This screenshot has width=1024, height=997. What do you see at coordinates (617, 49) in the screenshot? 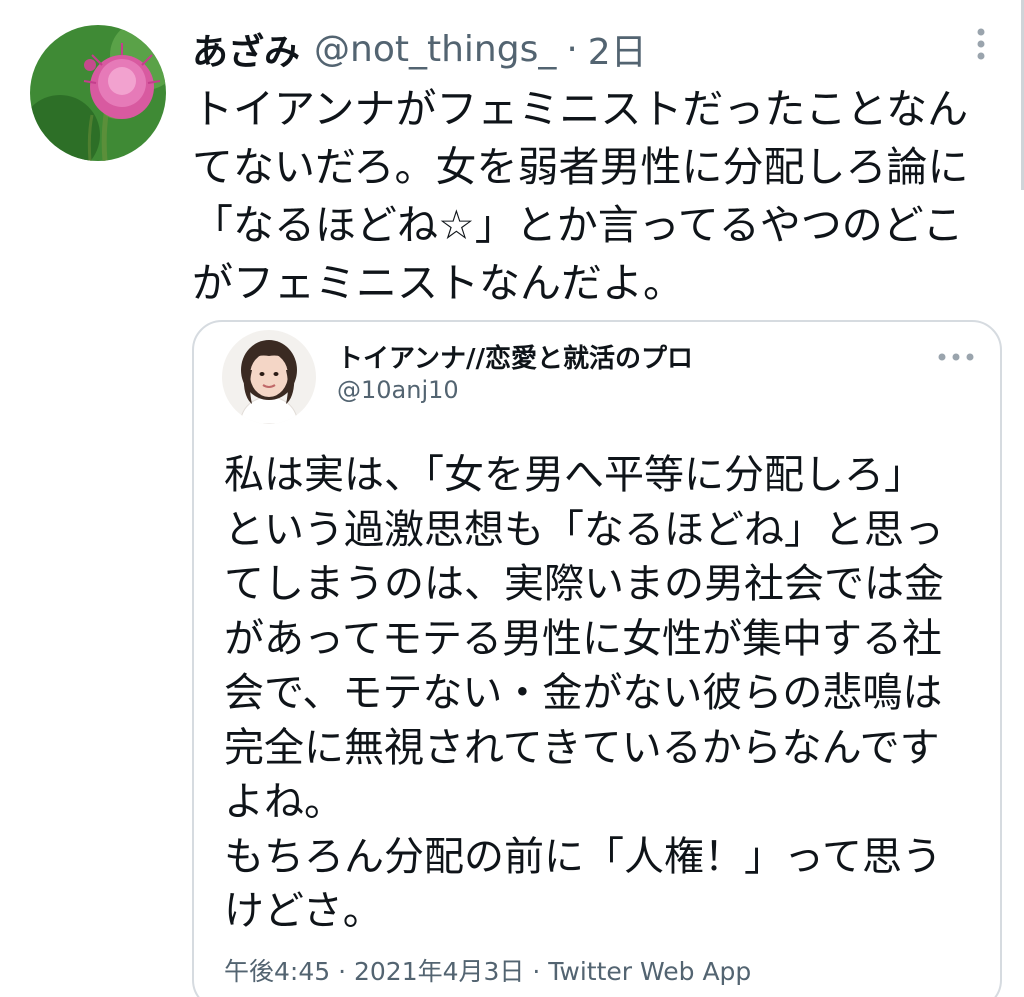
I see `tweet-time: 2日` at bounding box center [617, 49].